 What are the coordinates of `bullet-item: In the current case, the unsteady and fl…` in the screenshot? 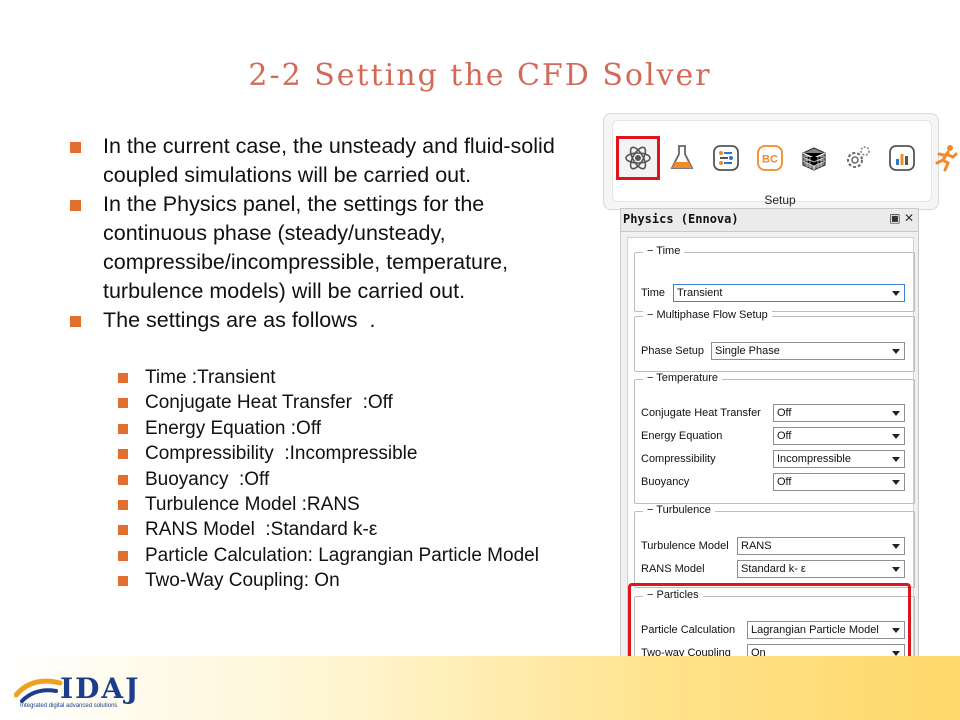 It's located at (330, 161).